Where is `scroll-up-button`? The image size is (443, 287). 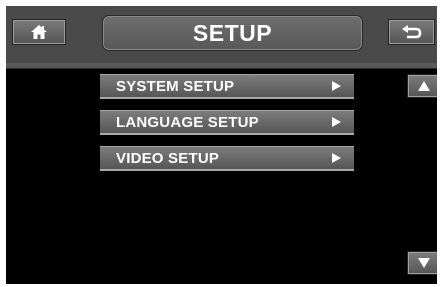 scroll-up-button is located at coordinates (422, 86).